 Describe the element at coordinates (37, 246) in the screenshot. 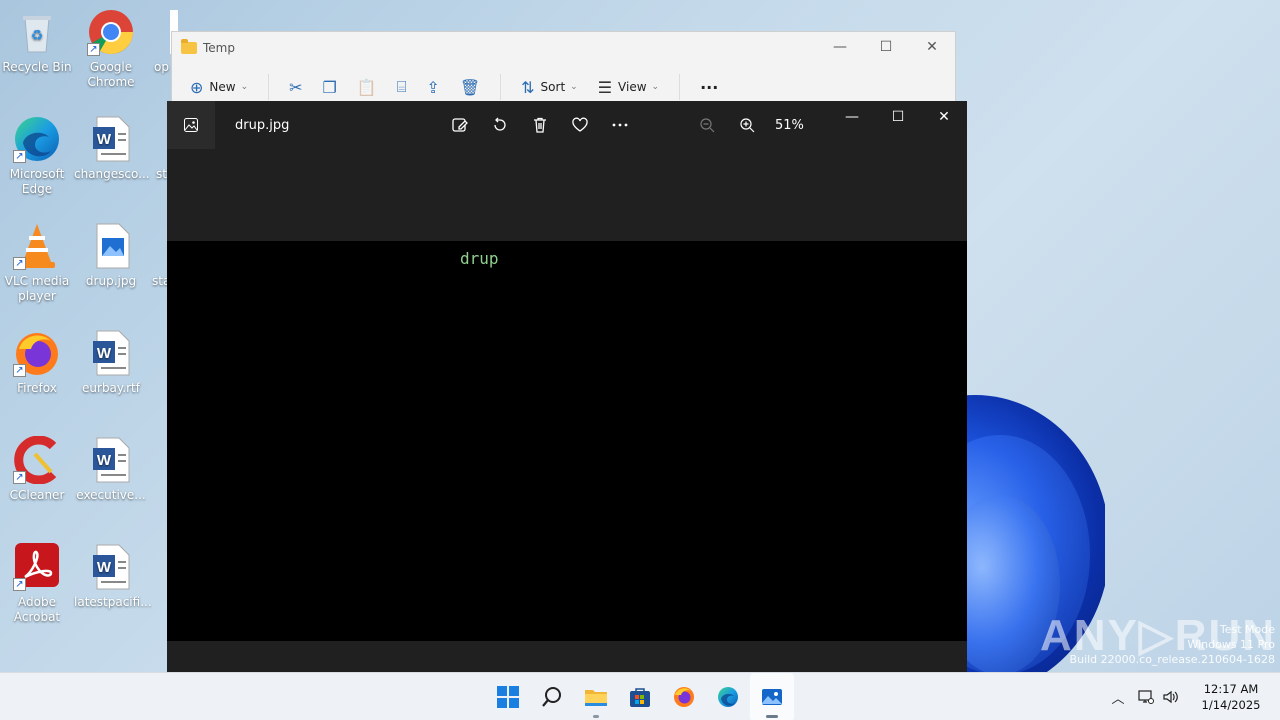

I see `vlc-icon: ↗` at that location.